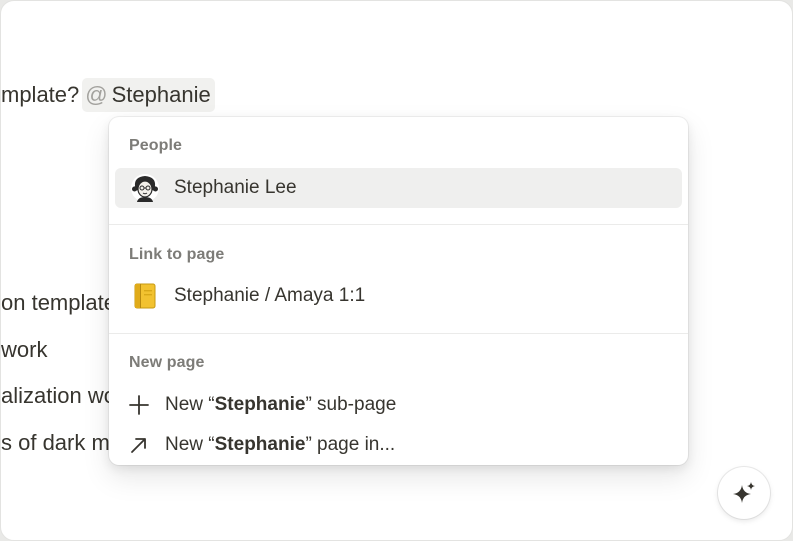  I want to click on notebook-icon, so click(145, 296).